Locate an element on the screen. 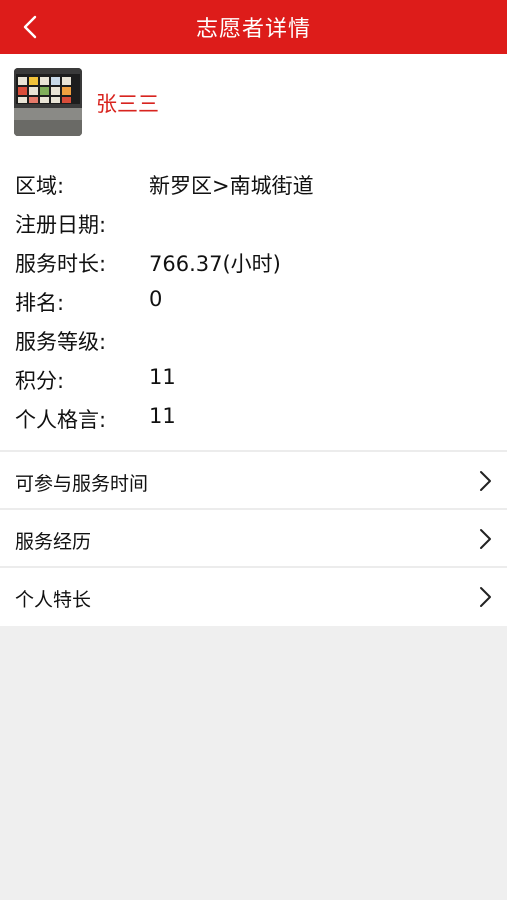  register-date-label: 注册日期: is located at coordinates (61, 225).